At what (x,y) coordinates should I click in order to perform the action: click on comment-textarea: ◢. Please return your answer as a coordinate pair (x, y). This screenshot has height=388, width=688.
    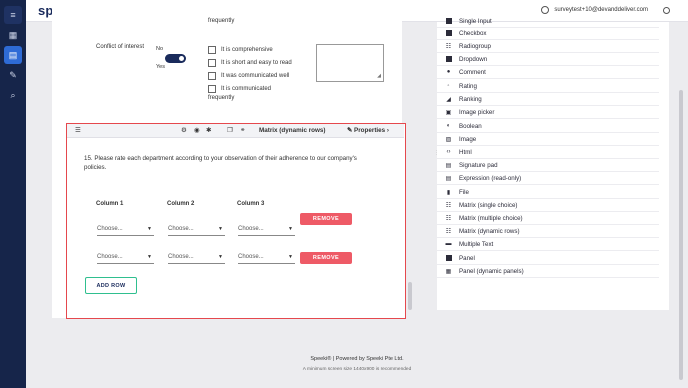
    Looking at the image, I should click on (350, 63).